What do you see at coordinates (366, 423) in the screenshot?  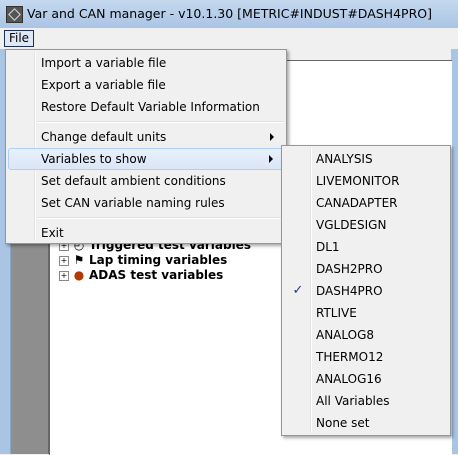 I see `submenu-item-none-set: None set` at bounding box center [366, 423].